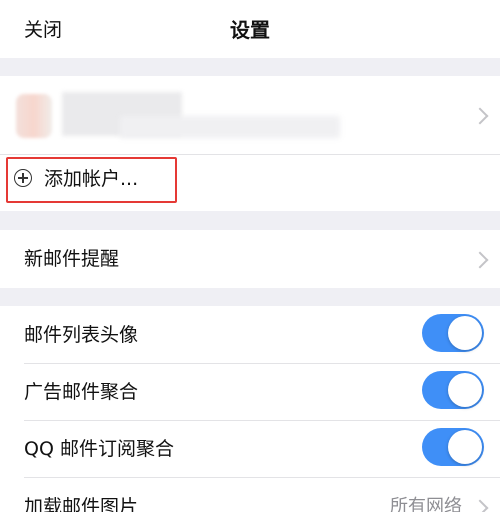 The width and height of the screenshot is (500, 512). Describe the element at coordinates (250, 154) in the screenshot. I see `divider` at that location.